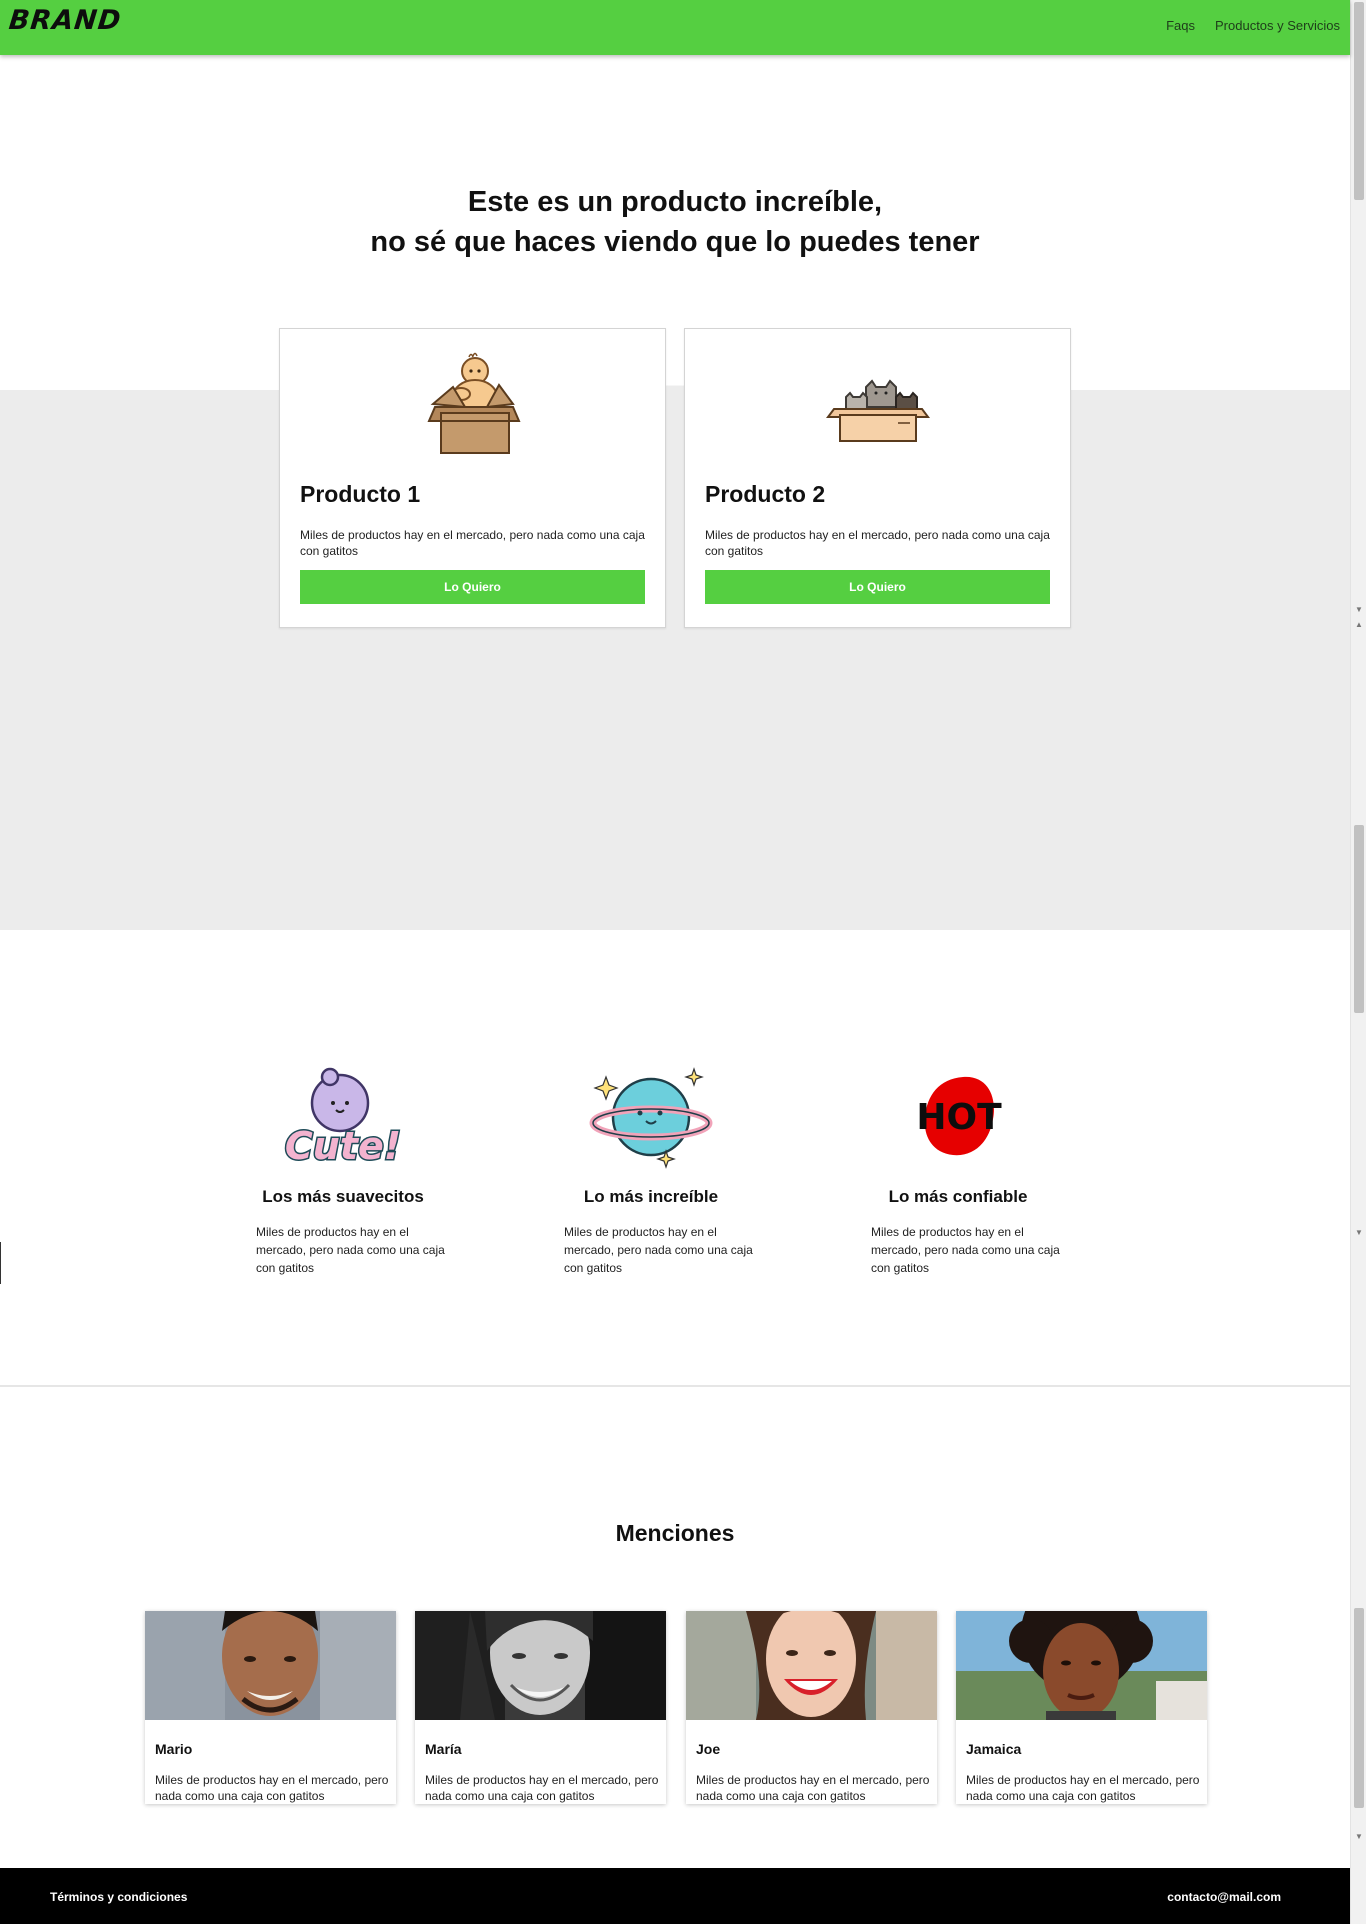 Image resolution: width=1366 pixels, height=1924 pixels. What do you see at coordinates (343, 1196) in the screenshot?
I see `feature-title: Los más suavecitos` at bounding box center [343, 1196].